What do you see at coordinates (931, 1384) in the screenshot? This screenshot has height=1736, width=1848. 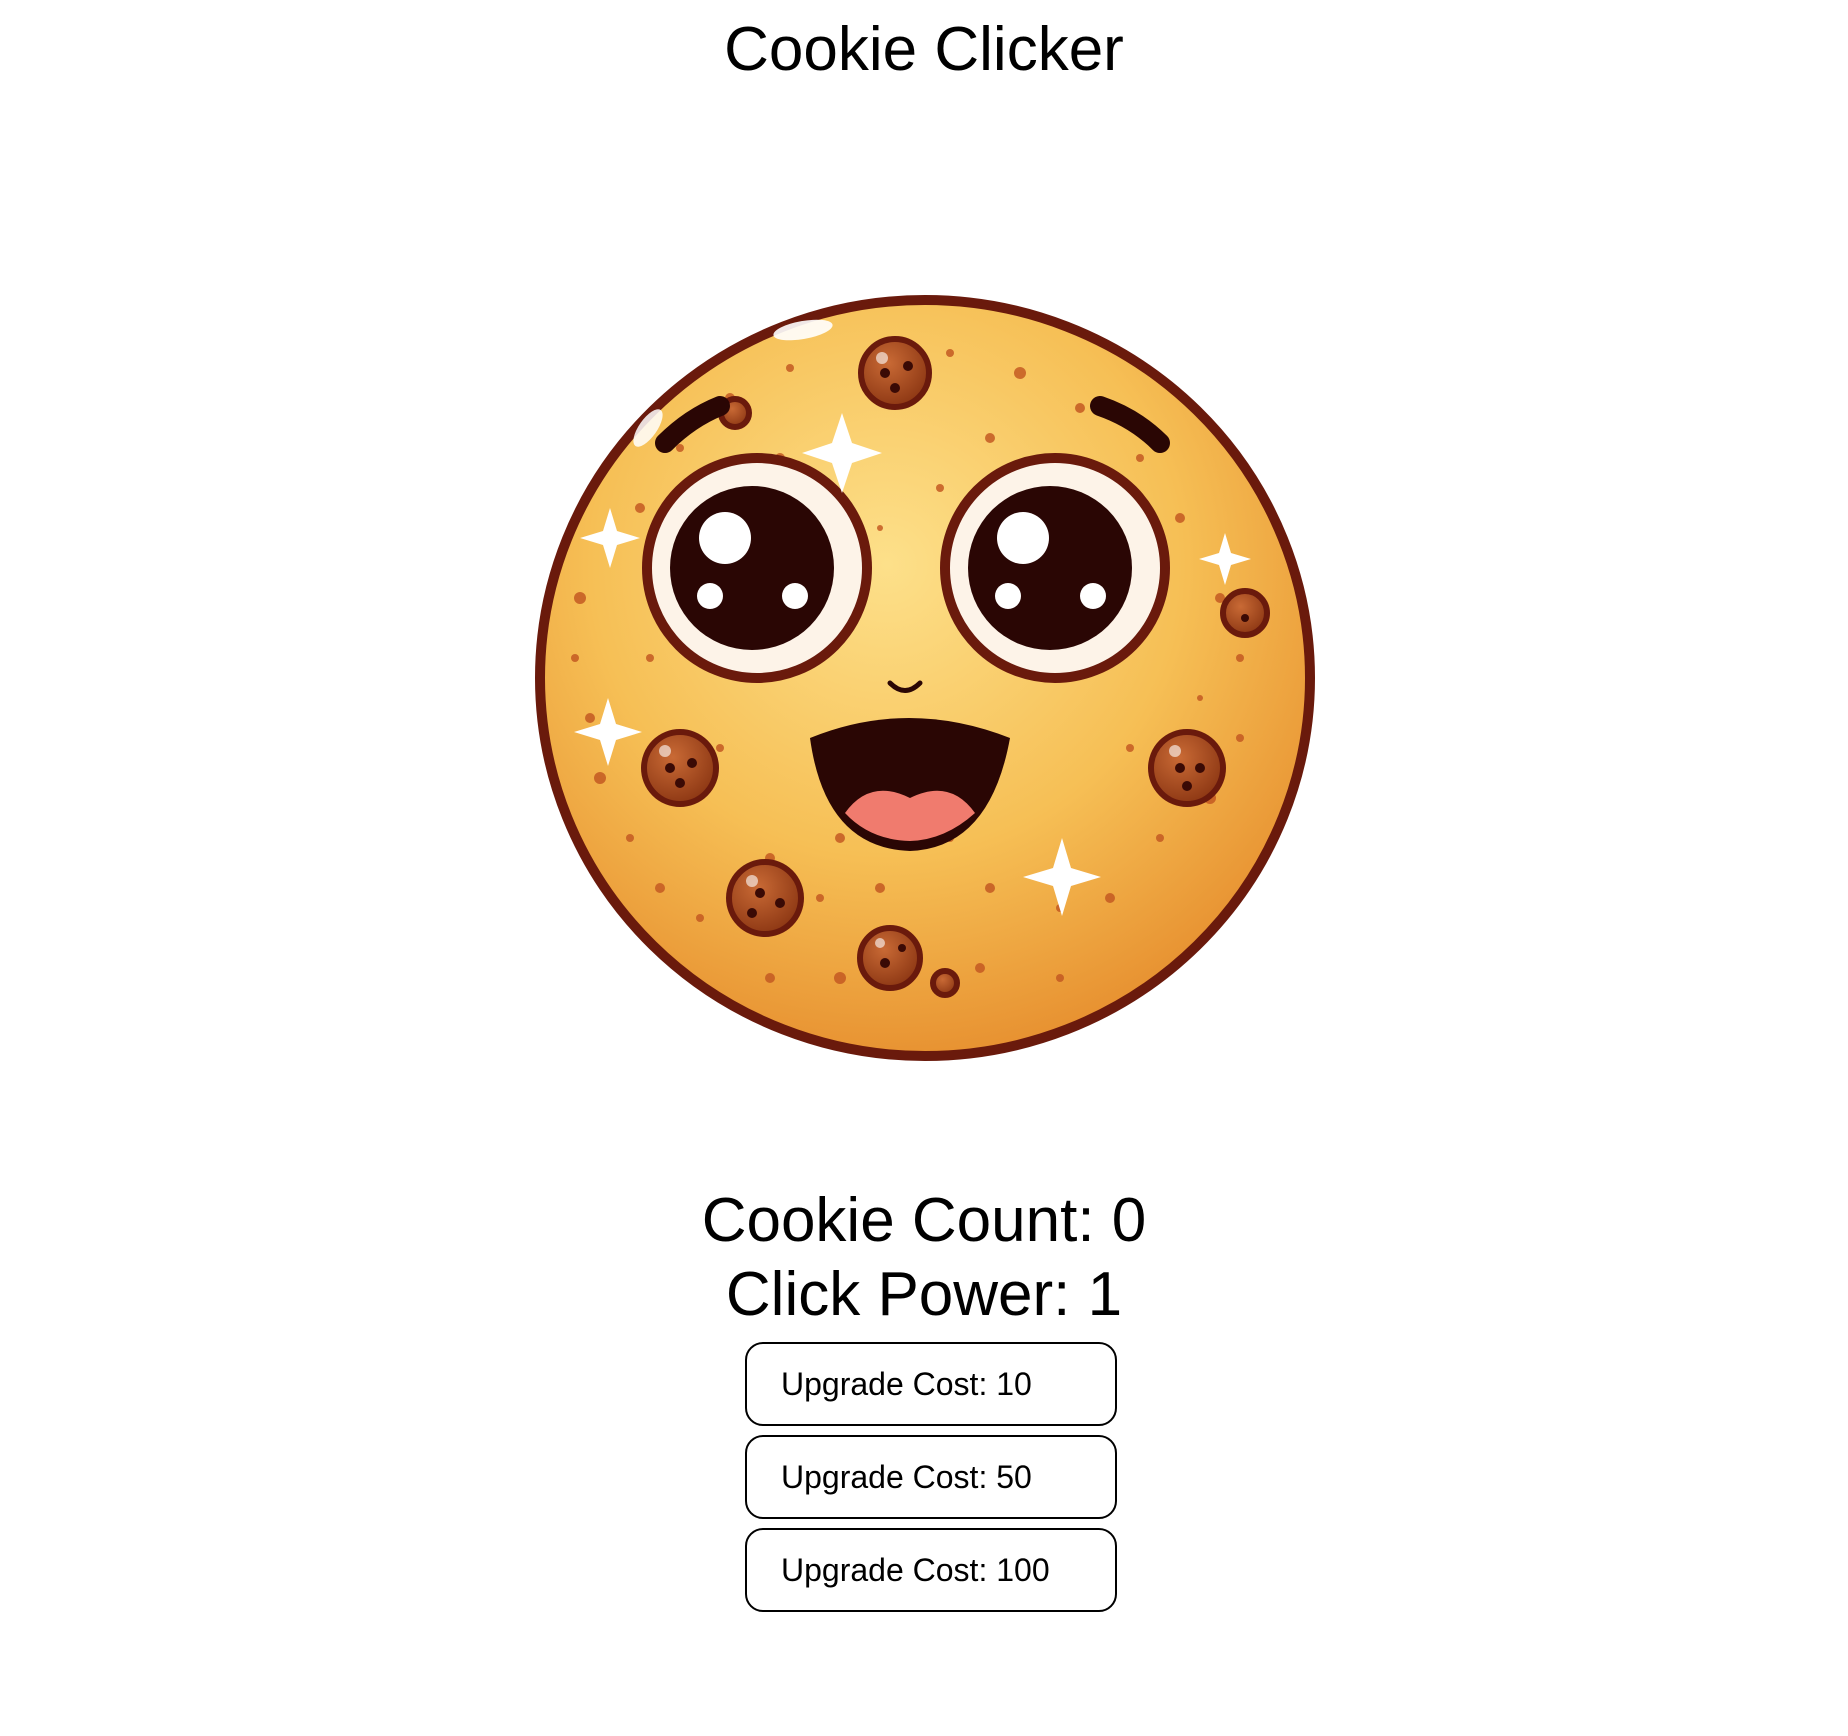 I see `upgrade-button-1: Upgrade Cost: 10` at bounding box center [931, 1384].